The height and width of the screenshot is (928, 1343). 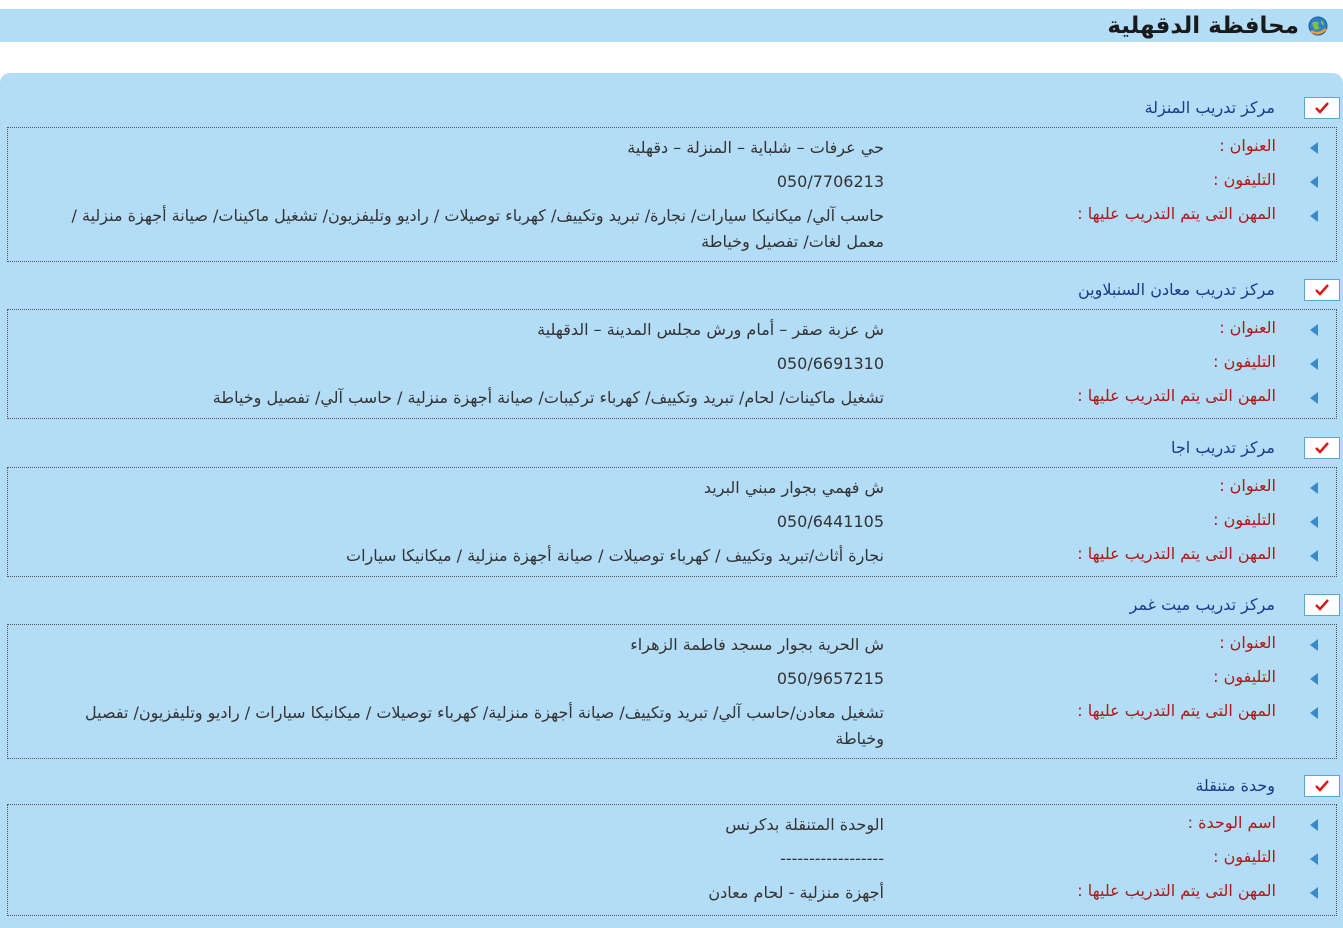 What do you see at coordinates (672, 488) in the screenshot?
I see `address-row: العنوان : ش فهمي بجوار مبني البريد` at bounding box center [672, 488].